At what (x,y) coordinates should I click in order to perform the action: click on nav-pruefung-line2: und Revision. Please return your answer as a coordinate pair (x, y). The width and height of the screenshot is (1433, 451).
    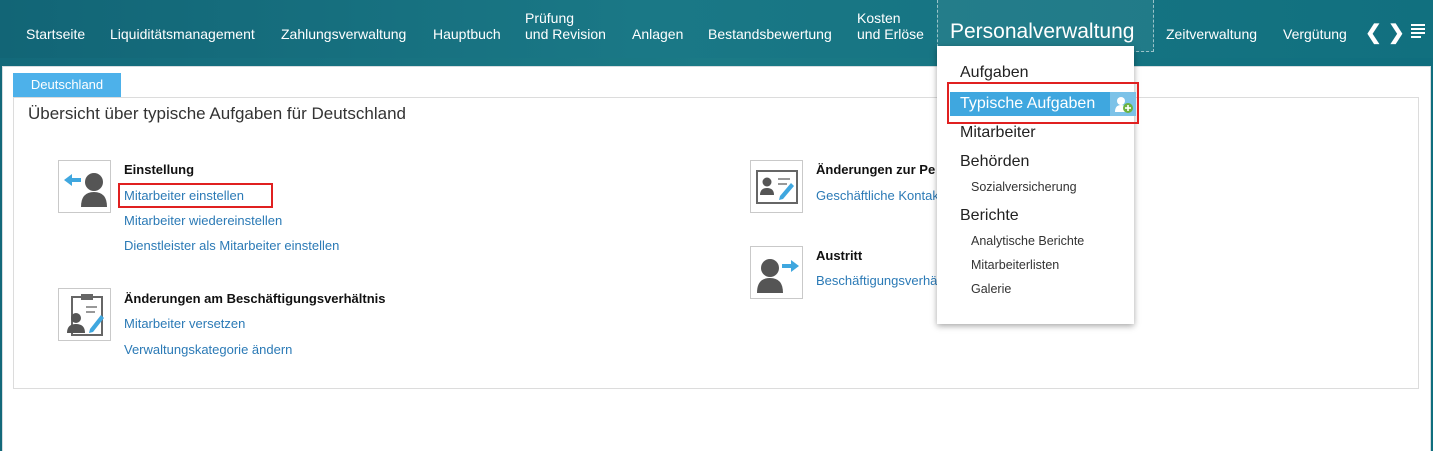
    Looking at the image, I should click on (565, 34).